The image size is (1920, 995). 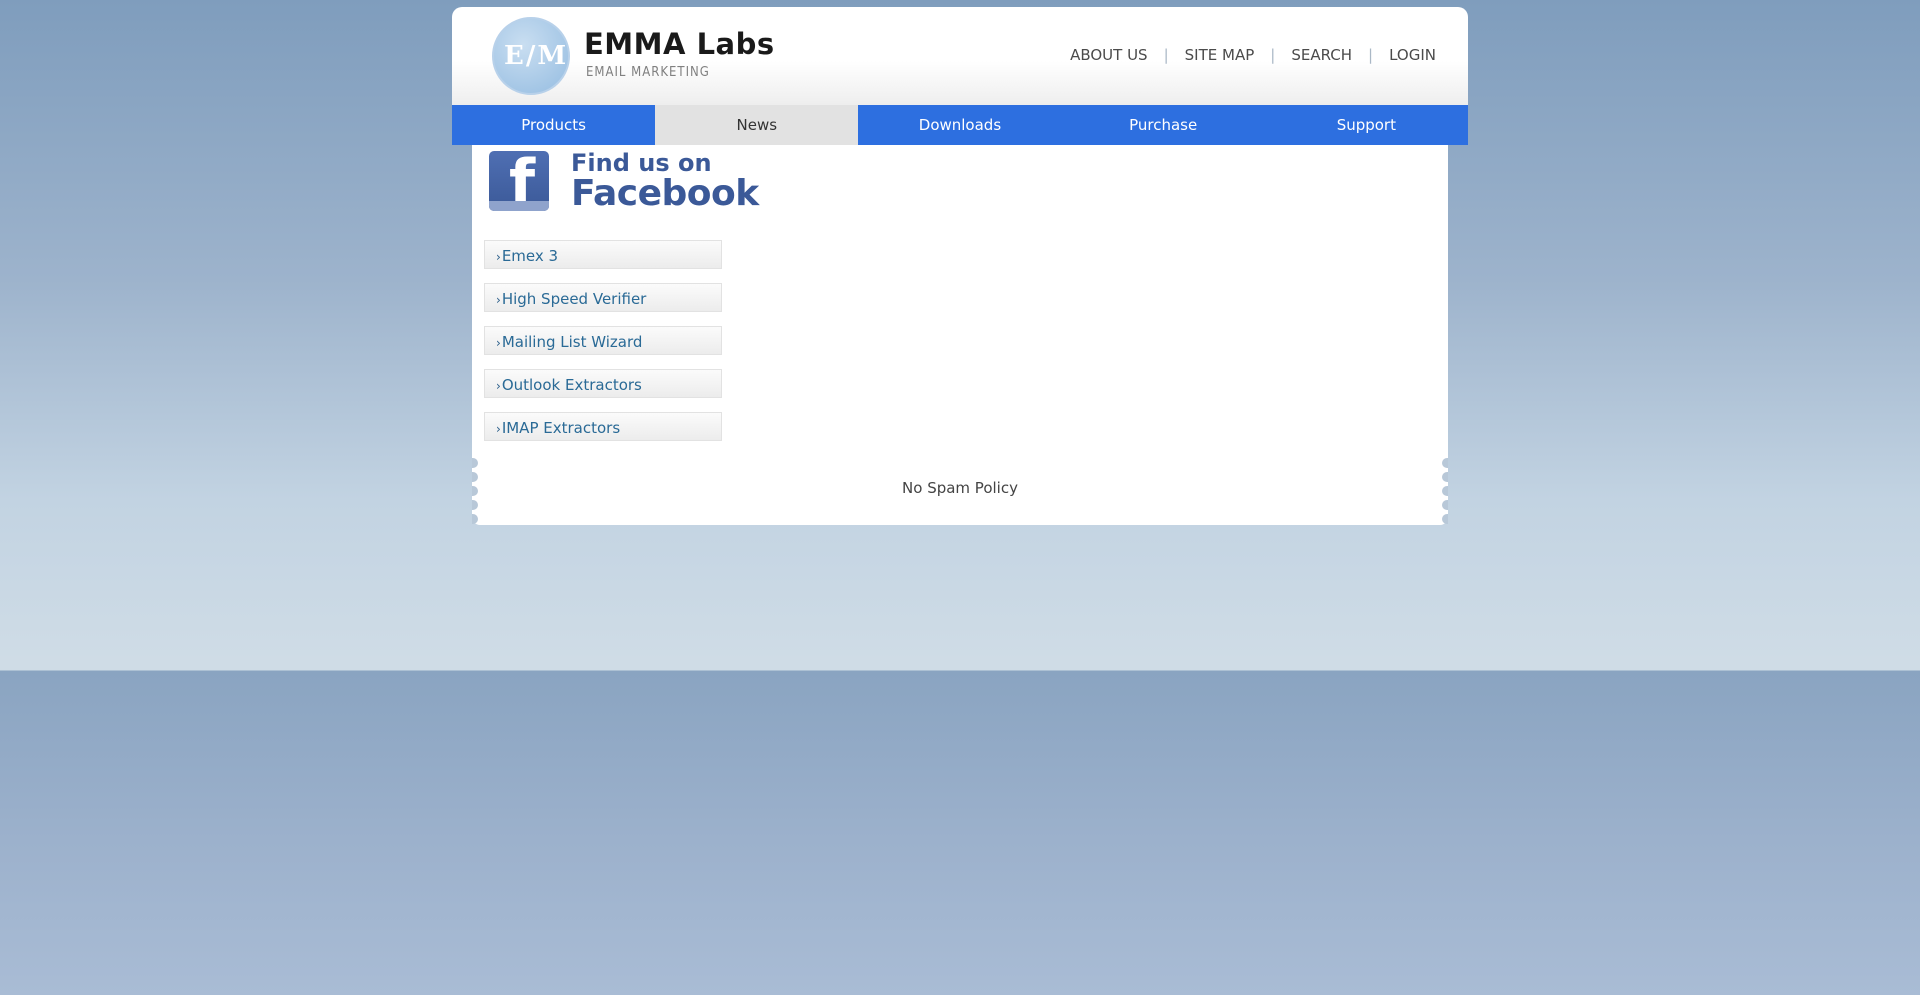 I want to click on main-nav: Products News Downloads Purchase Support, so click(x=960, y=125).